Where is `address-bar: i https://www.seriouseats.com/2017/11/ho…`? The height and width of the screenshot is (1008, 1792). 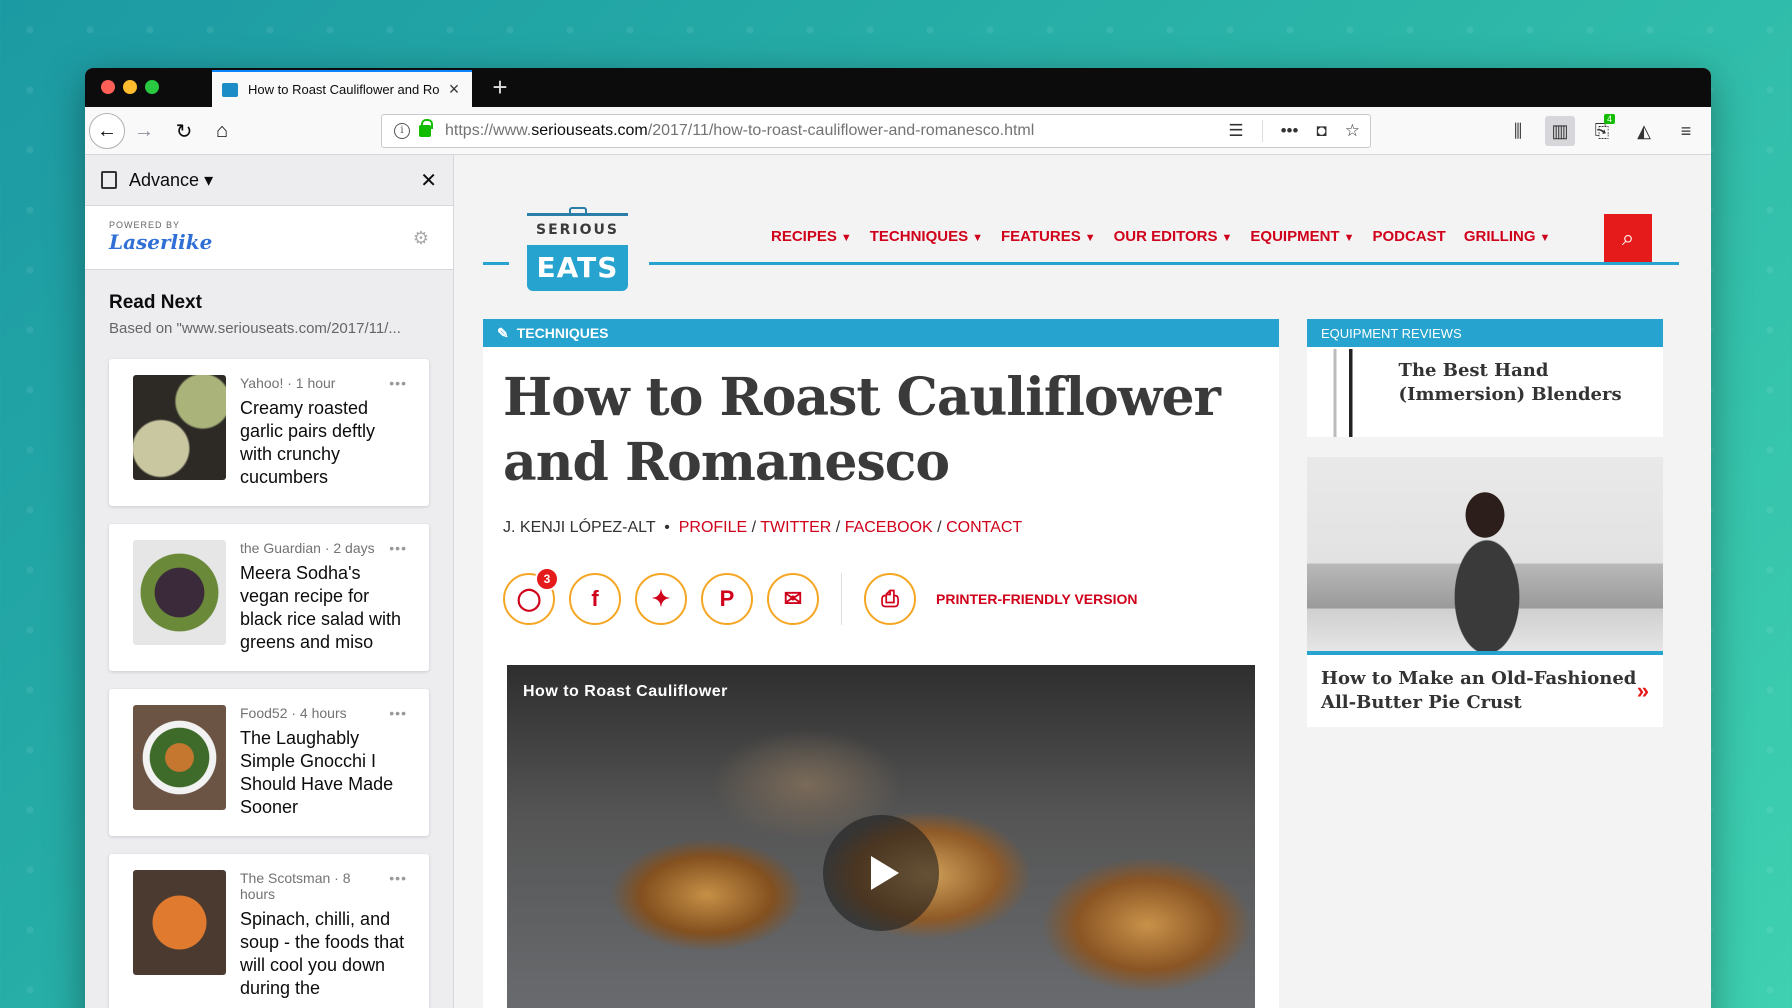
address-bar: i https://www.seriouseats.com/2017/11/ho… is located at coordinates (876, 131).